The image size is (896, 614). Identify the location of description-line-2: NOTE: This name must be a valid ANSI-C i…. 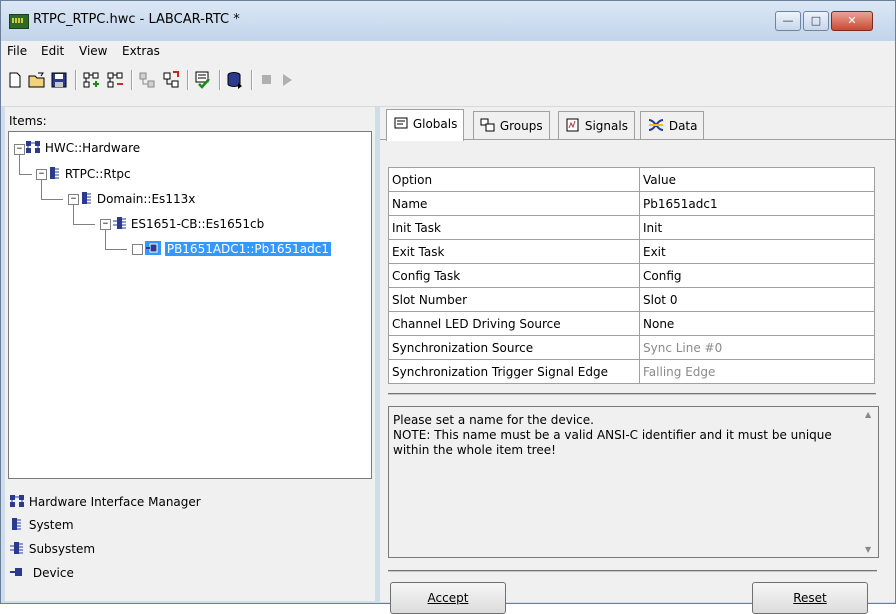
(612, 442).